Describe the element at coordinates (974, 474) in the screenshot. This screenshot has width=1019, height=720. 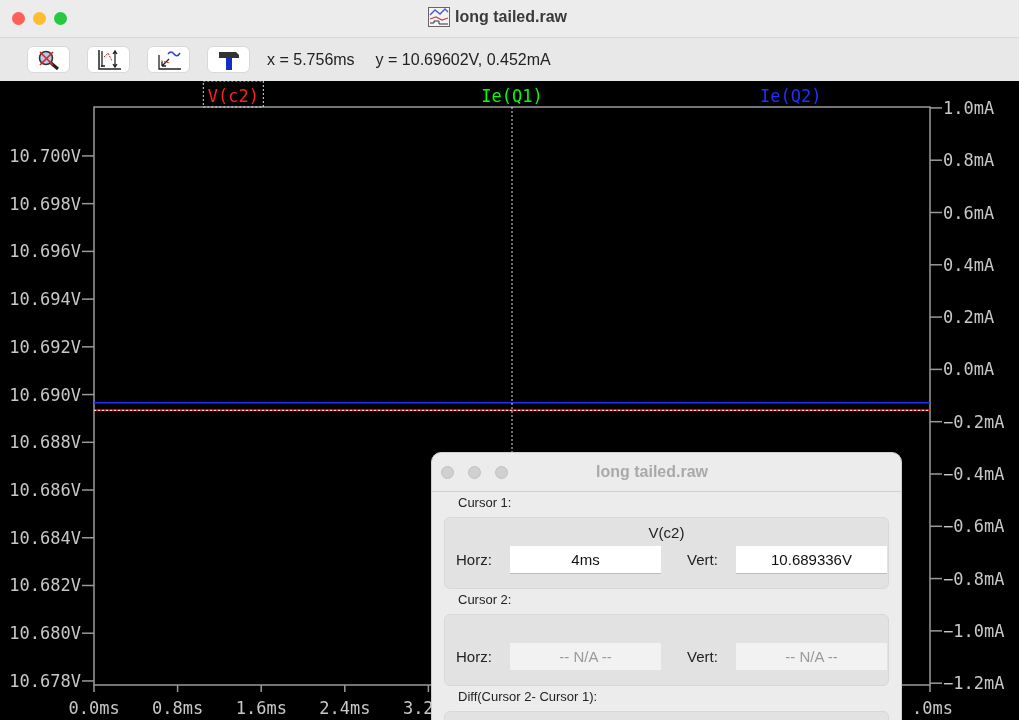
I see `y-tick-label: −0.4mA` at that location.